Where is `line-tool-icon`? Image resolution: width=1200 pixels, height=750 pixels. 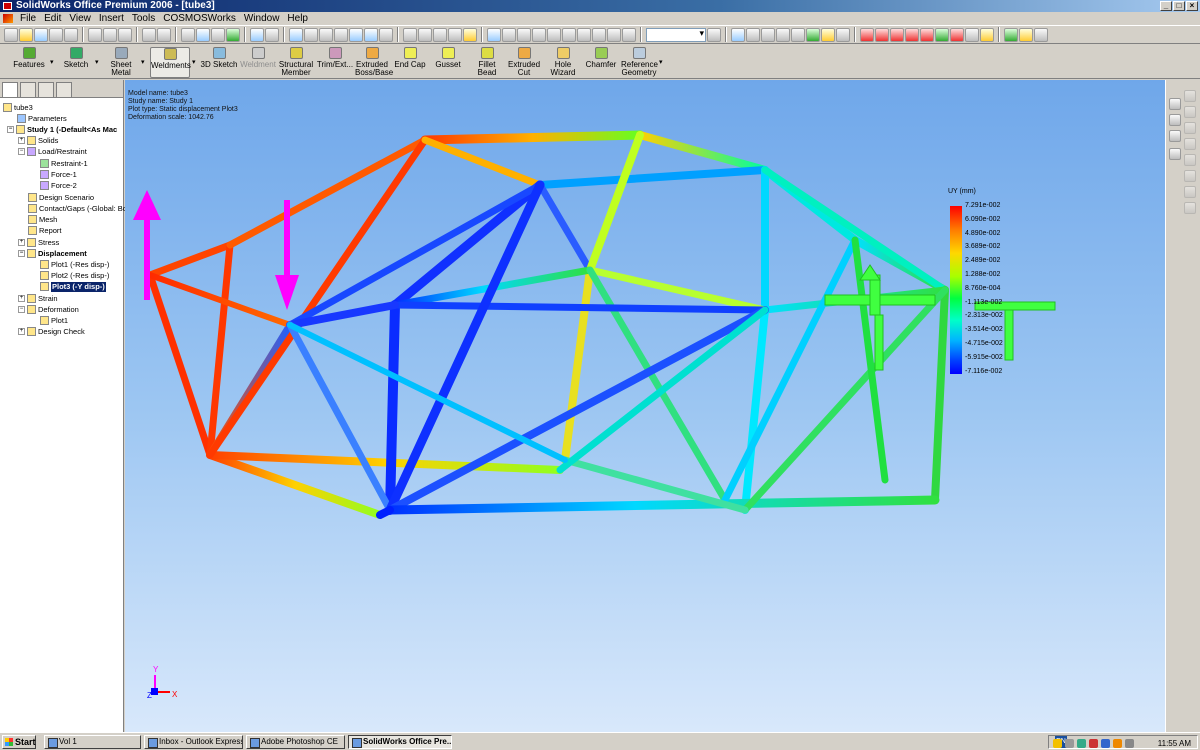 line-tool-icon is located at coordinates (1190, 128).